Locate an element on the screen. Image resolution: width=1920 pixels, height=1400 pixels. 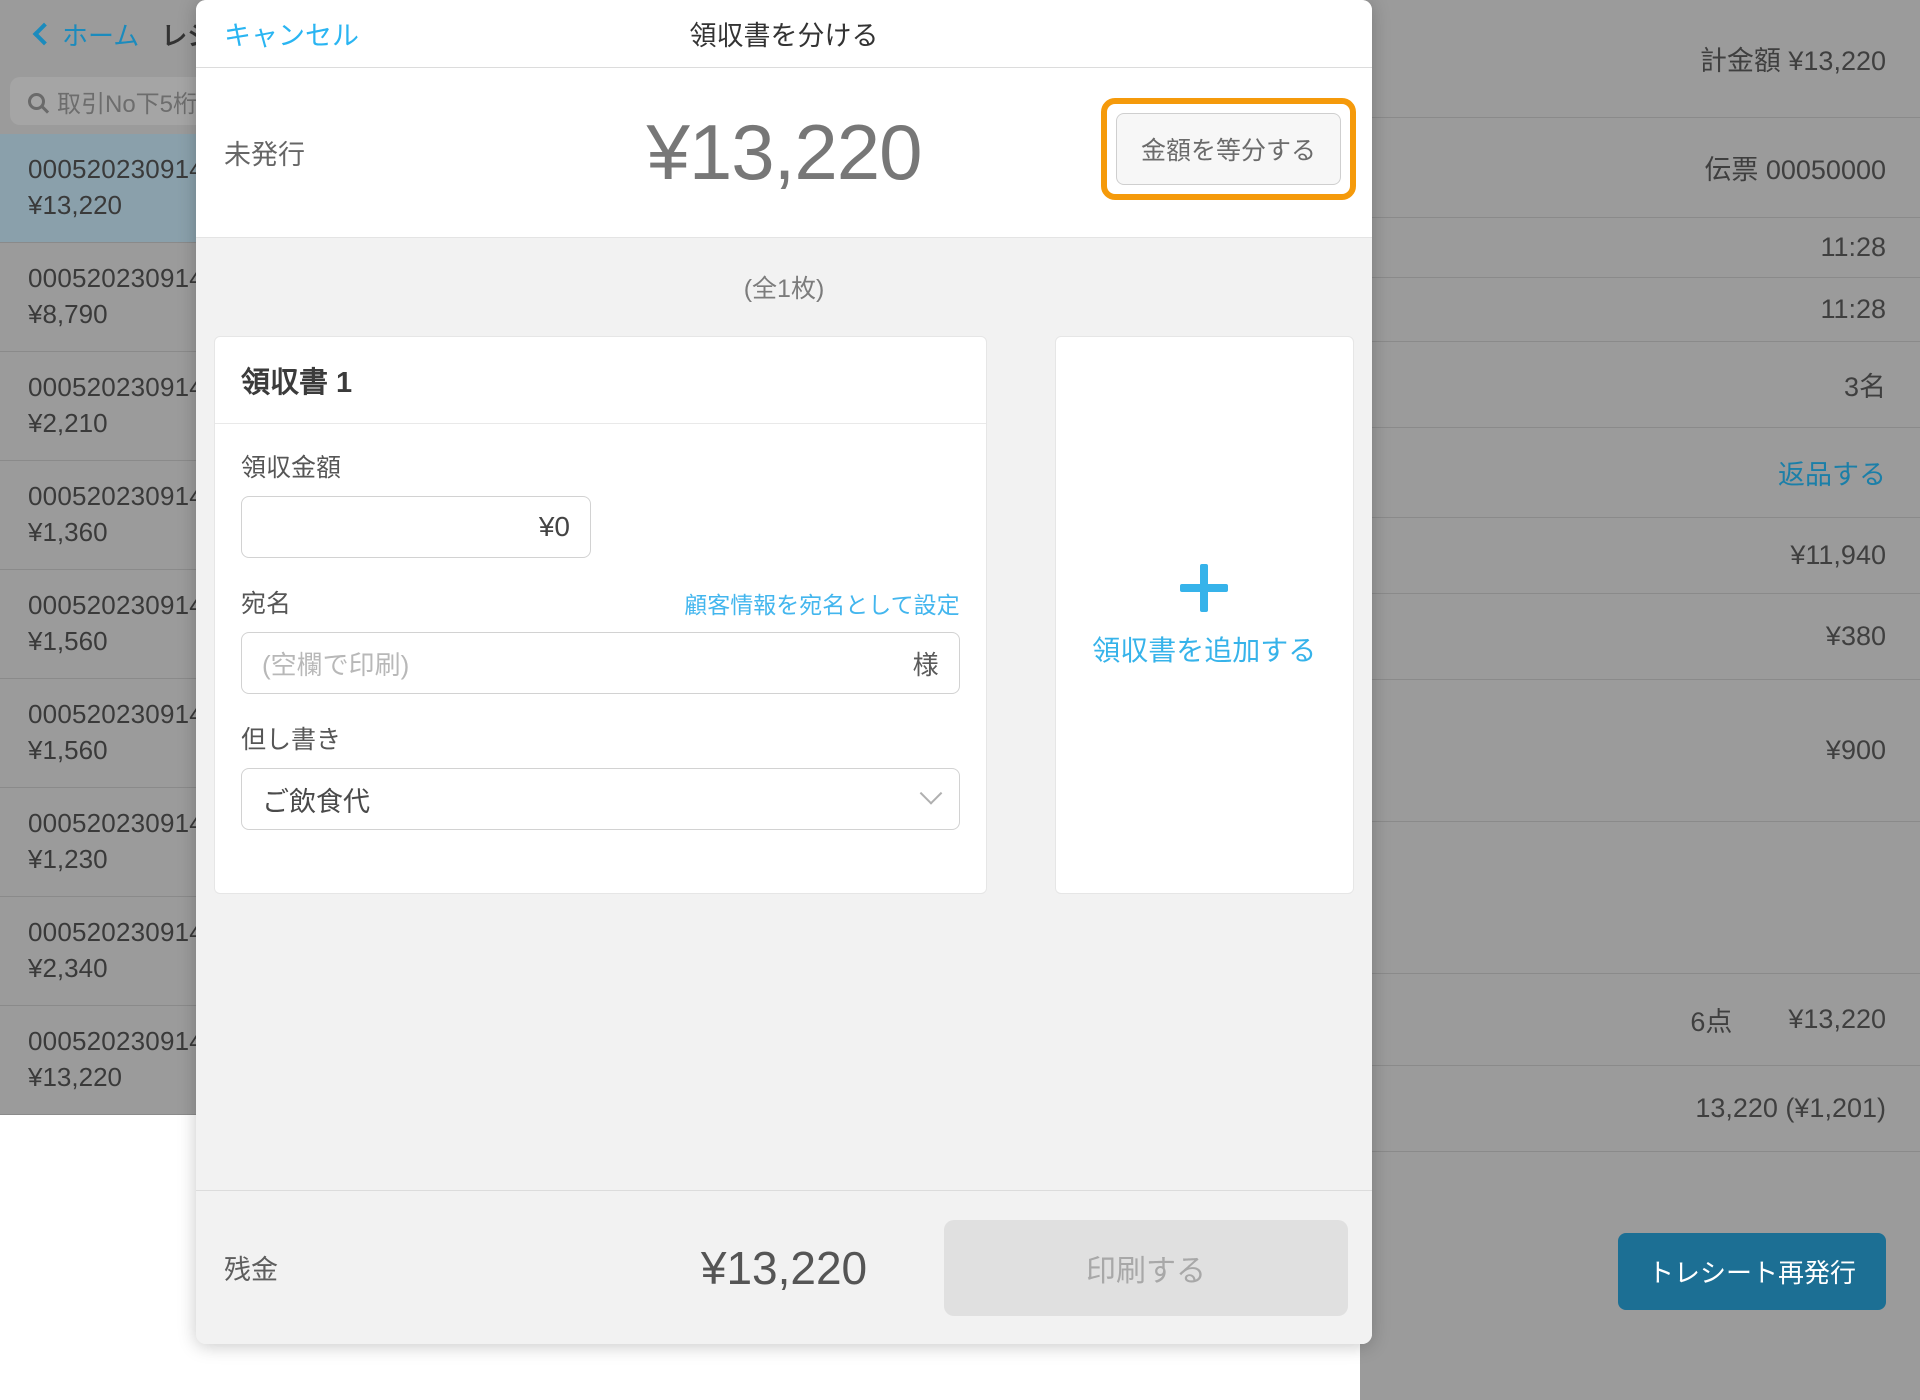
modal-summary: 未発行 ¥13,220 金額を等分する is located at coordinates (784, 153).